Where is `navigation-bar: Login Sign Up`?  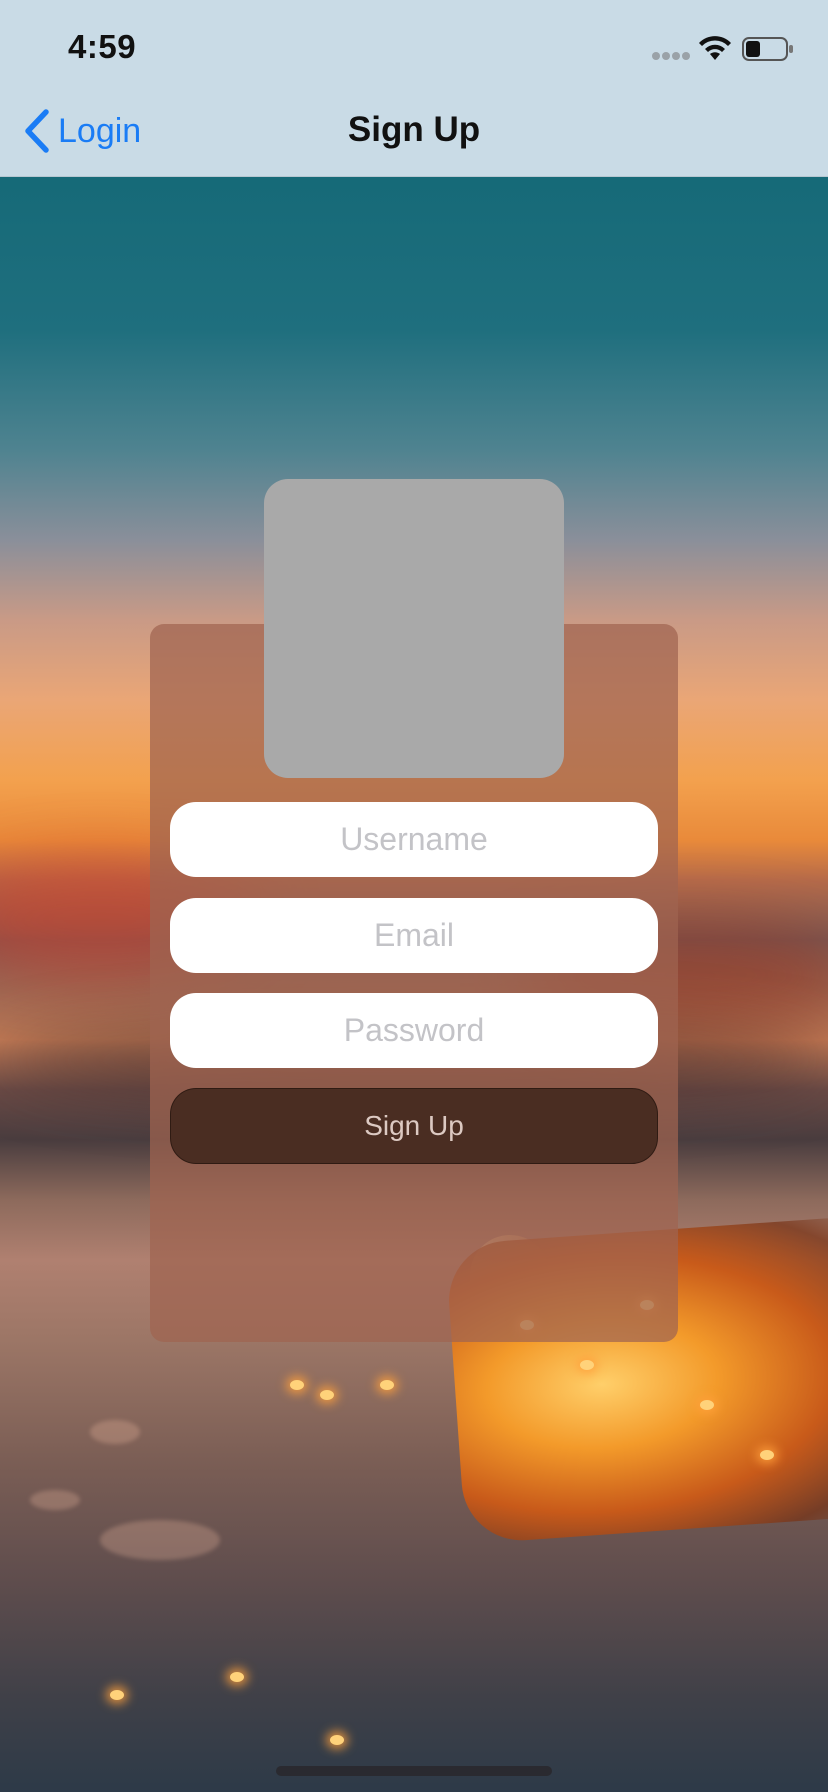
navigation-bar: Login Sign Up is located at coordinates (414, 132).